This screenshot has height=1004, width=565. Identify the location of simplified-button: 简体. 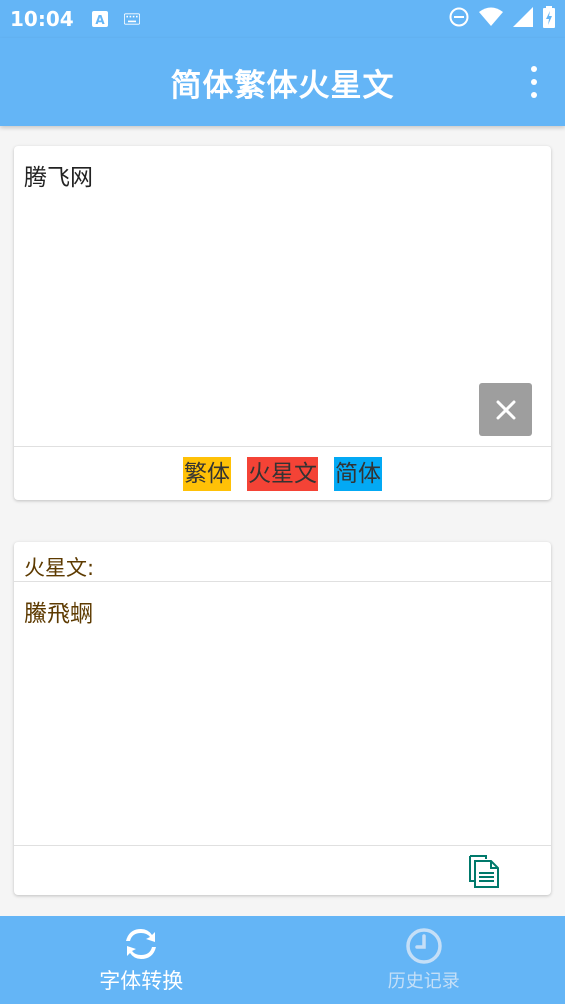
(358, 473).